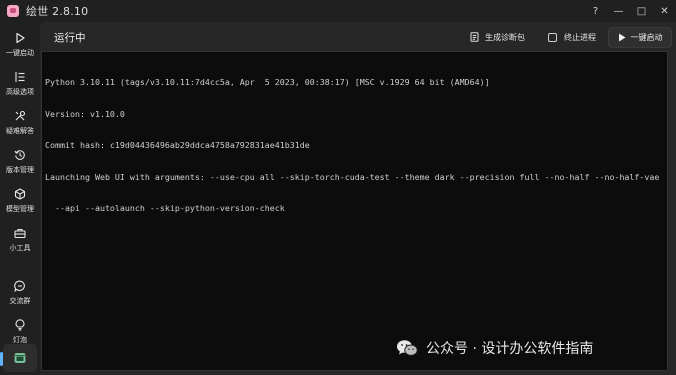 Image resolution: width=676 pixels, height=375 pixels. Describe the element at coordinates (20, 194) in the screenshot. I see `cube-icon` at that location.